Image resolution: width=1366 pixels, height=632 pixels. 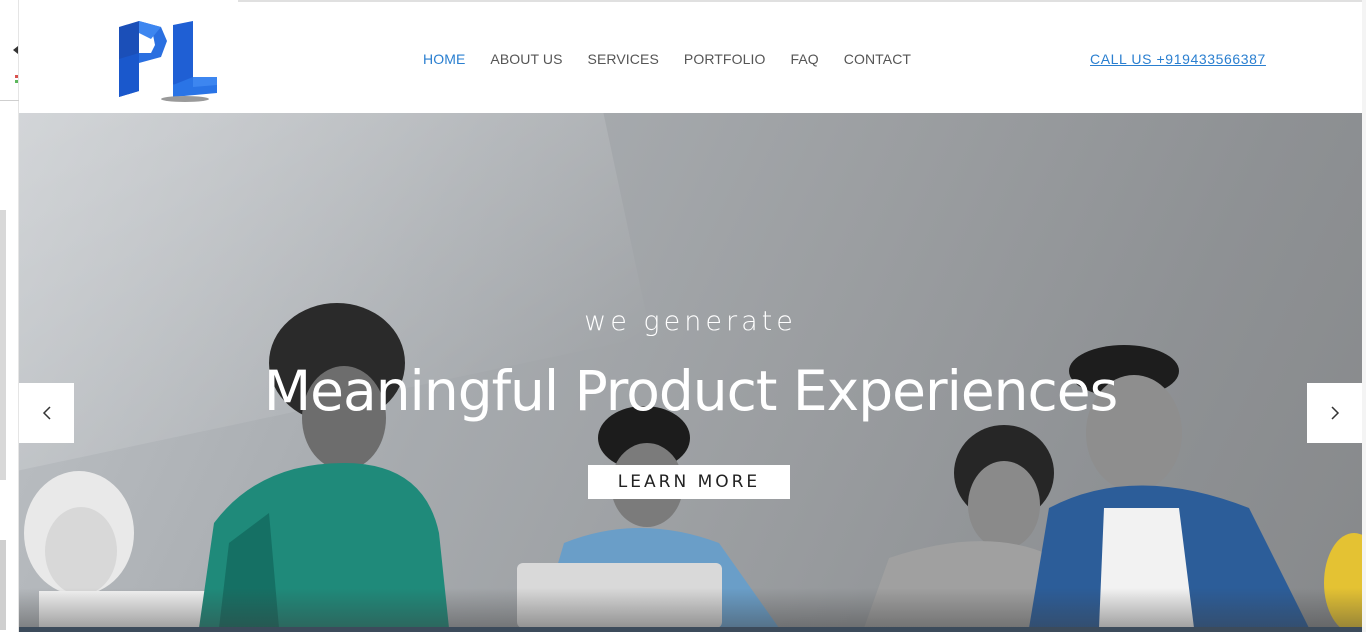 I want to click on chevron-left-icon, so click(x=46, y=413).